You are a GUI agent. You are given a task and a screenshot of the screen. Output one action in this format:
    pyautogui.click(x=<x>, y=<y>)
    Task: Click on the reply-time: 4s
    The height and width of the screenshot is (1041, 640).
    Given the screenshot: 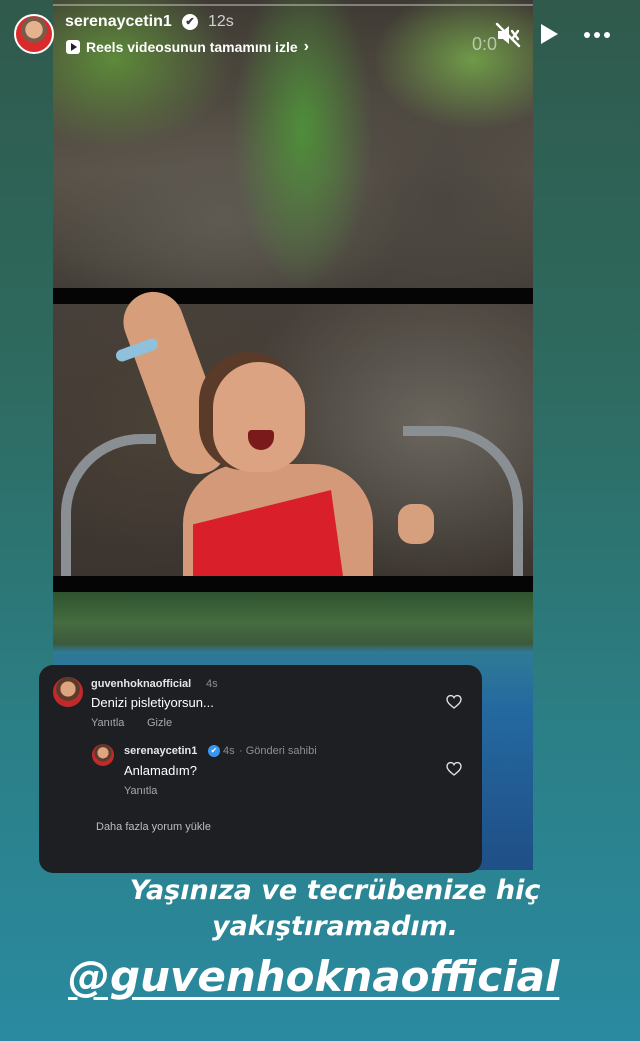 What is the action you would take?
    pyautogui.click(x=229, y=751)
    